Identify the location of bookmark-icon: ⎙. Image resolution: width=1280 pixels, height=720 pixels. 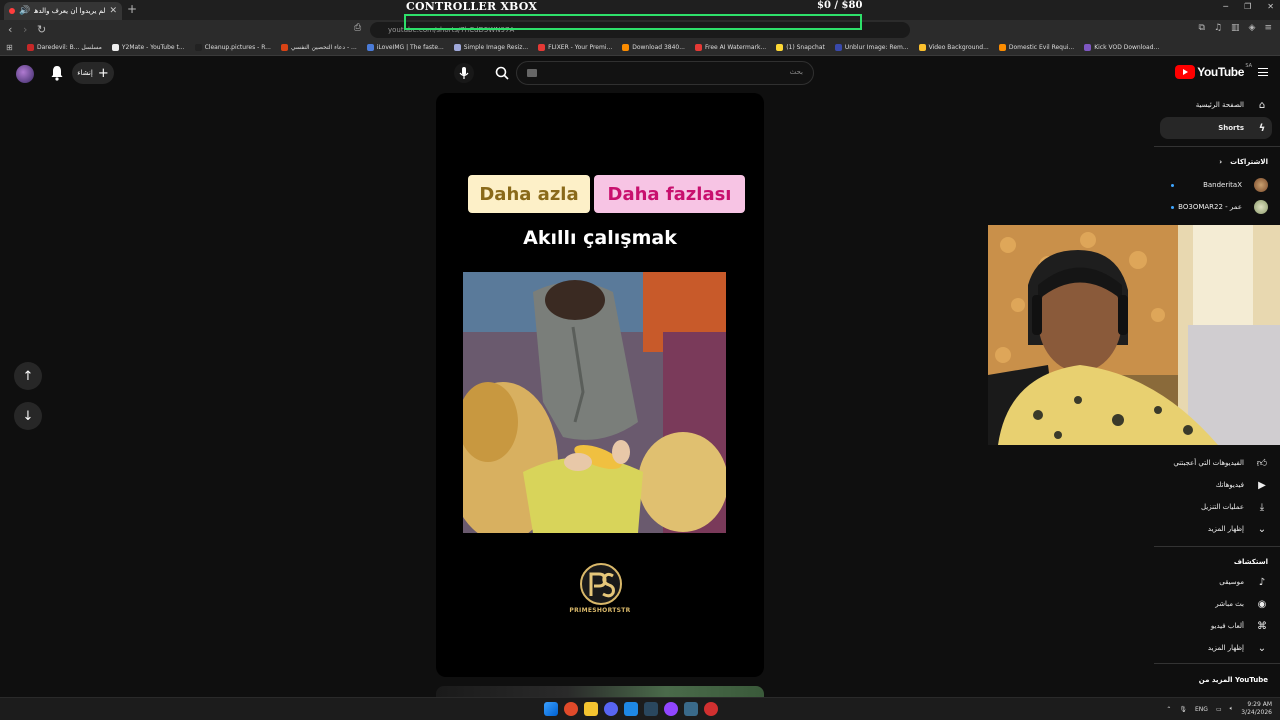
(357, 28).